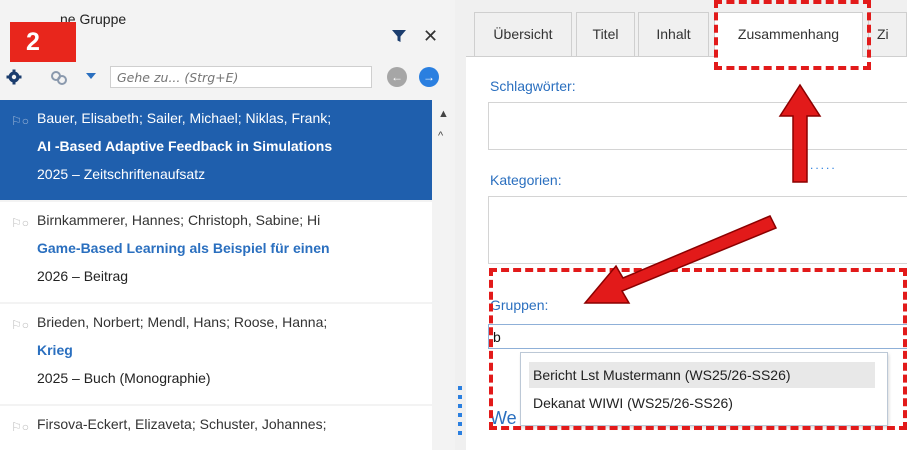 This screenshot has height=450, width=907. Describe the element at coordinates (523, 34) in the screenshot. I see `tab-overview: Übersicht` at that location.